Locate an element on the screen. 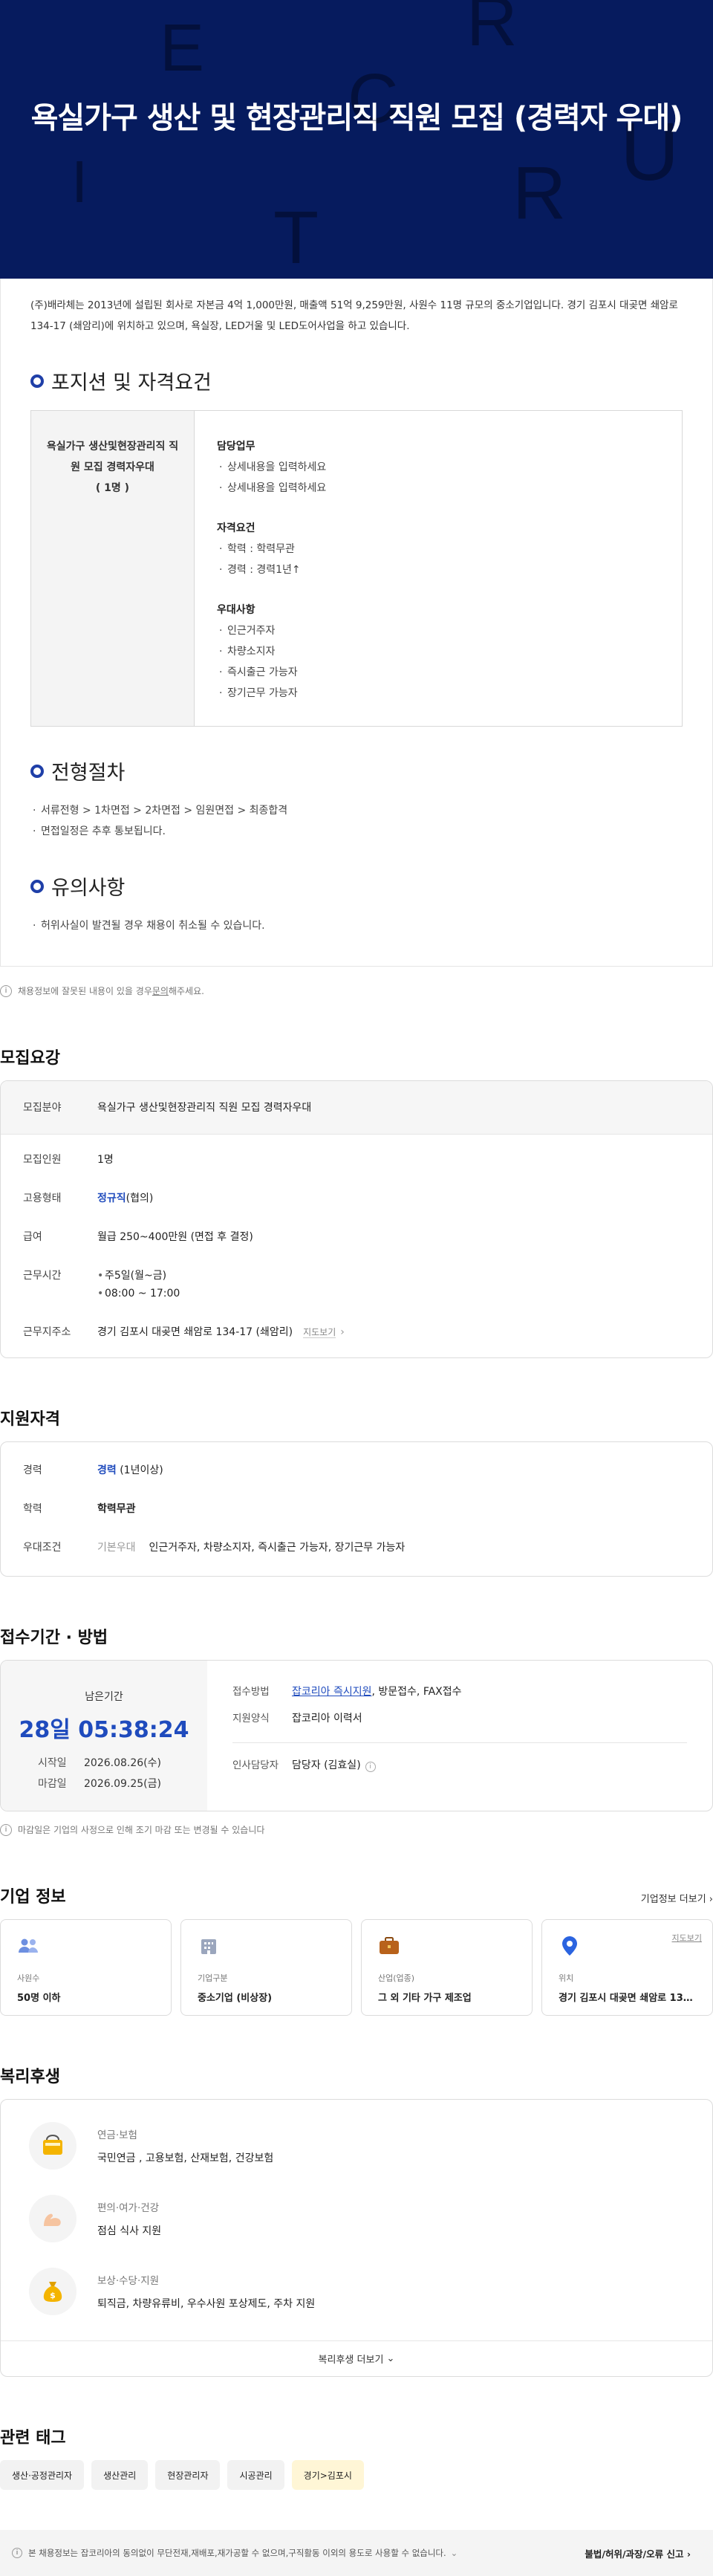 This screenshot has height=2576, width=713. hero-deco-letter: I is located at coordinates (79, 182).